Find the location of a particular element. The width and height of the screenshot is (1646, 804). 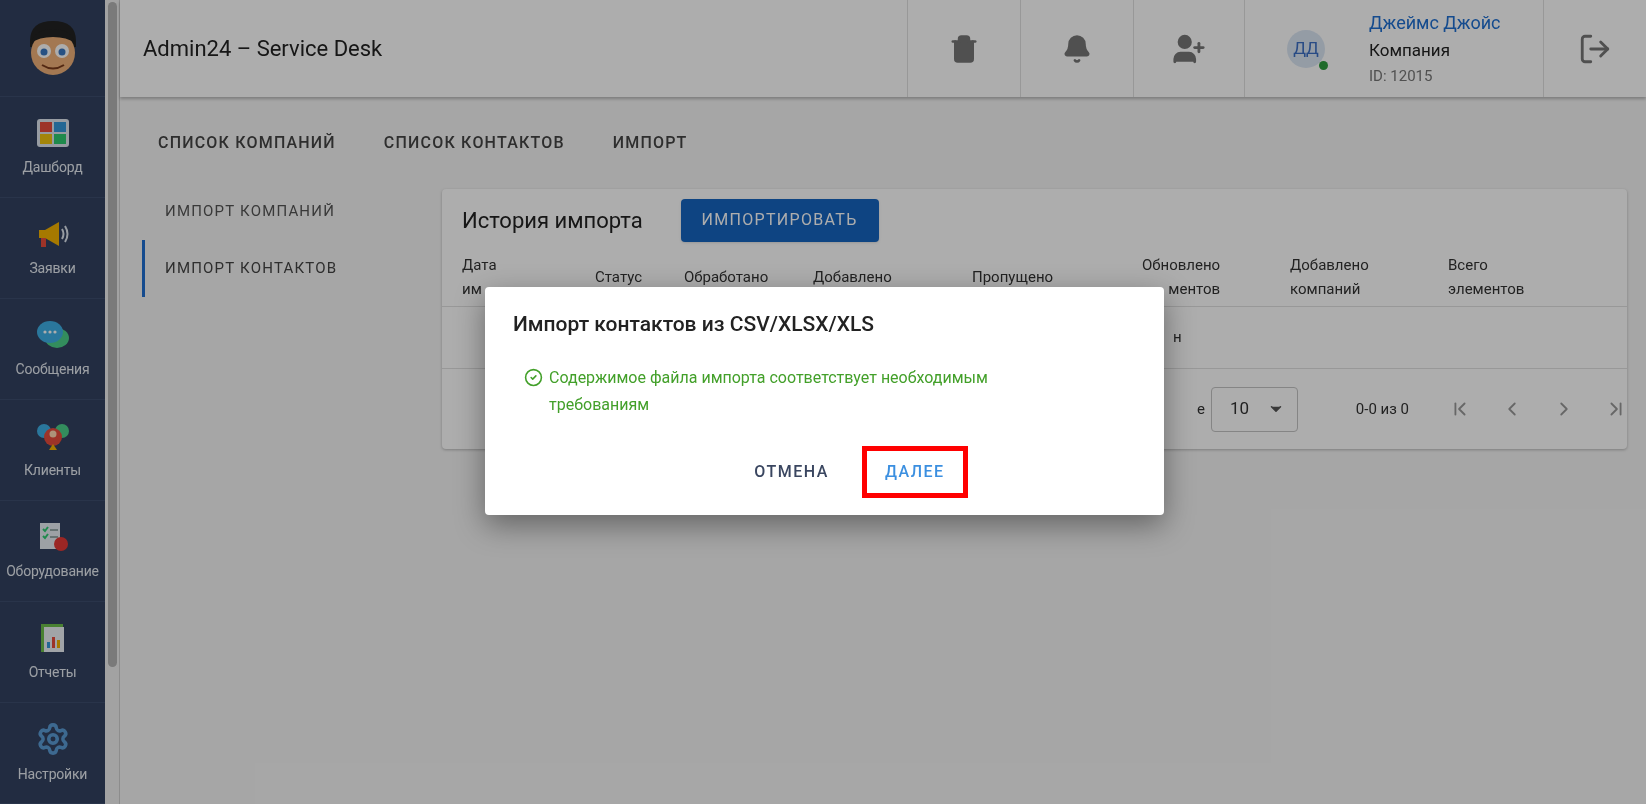

bell-icon is located at coordinates (1077, 48).